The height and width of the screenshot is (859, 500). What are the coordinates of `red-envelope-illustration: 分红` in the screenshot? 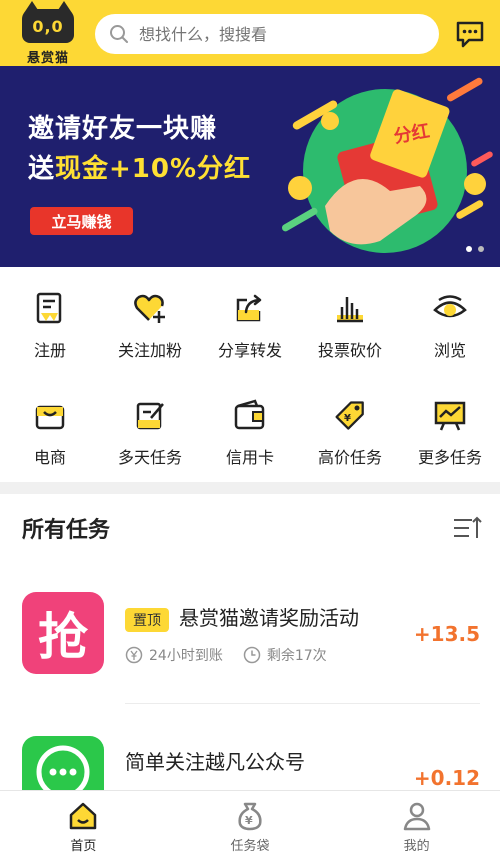 It's located at (387, 165).